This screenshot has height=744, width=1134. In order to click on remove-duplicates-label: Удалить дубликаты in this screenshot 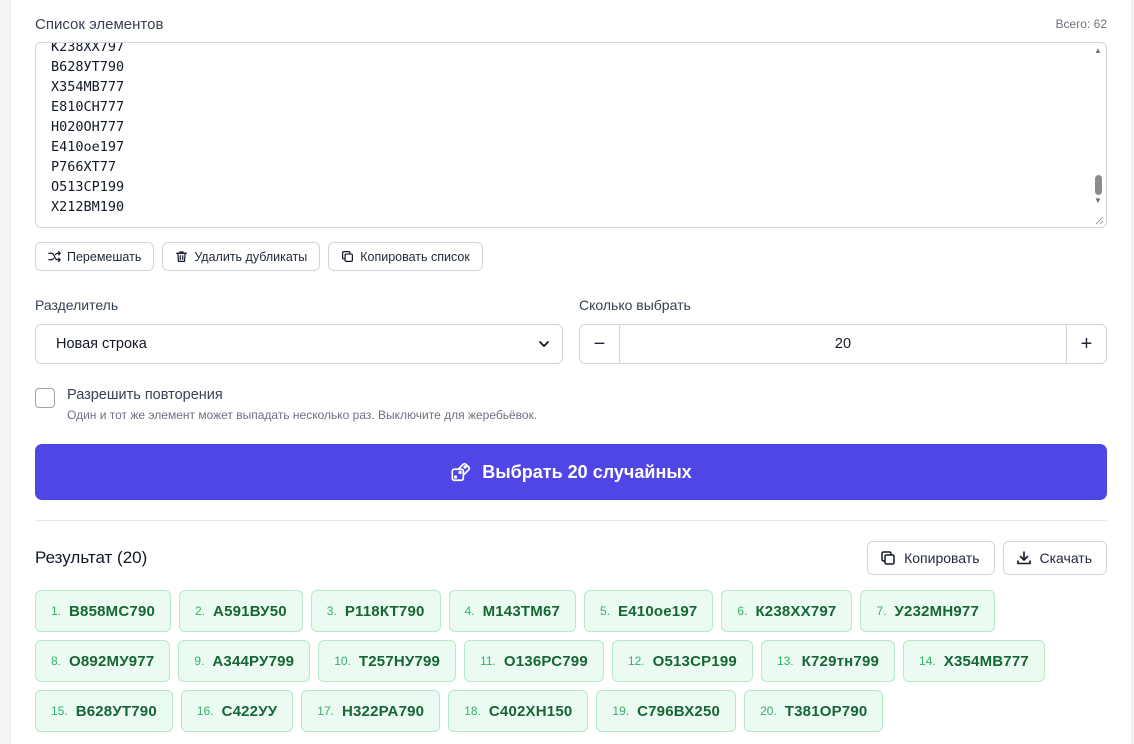, I will do `click(251, 256)`.